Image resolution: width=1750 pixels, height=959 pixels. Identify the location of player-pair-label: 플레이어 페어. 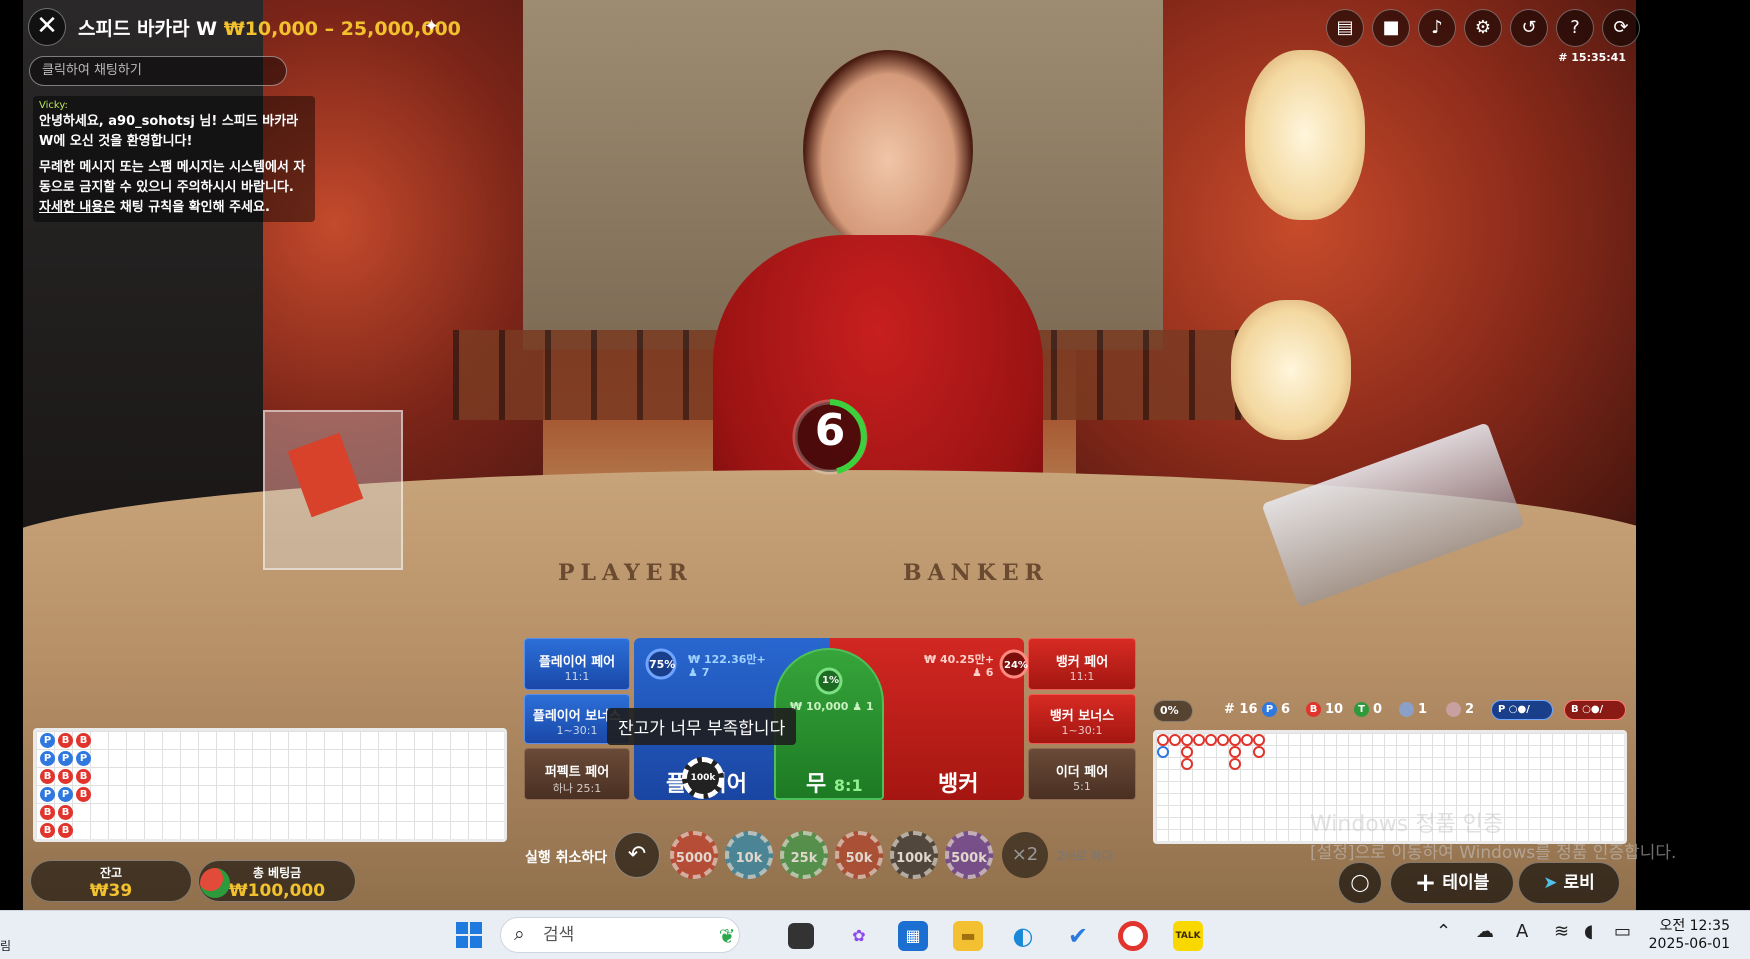
(577, 662).